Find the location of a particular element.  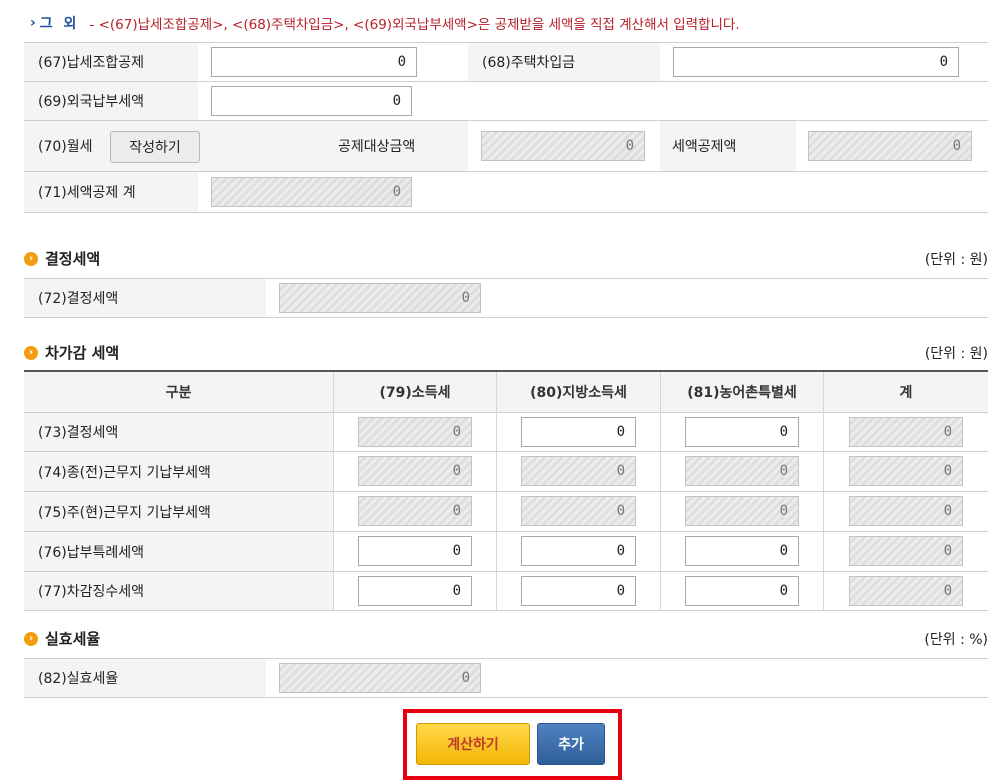

label-r82: (82)실효세율 is located at coordinates (145, 678).